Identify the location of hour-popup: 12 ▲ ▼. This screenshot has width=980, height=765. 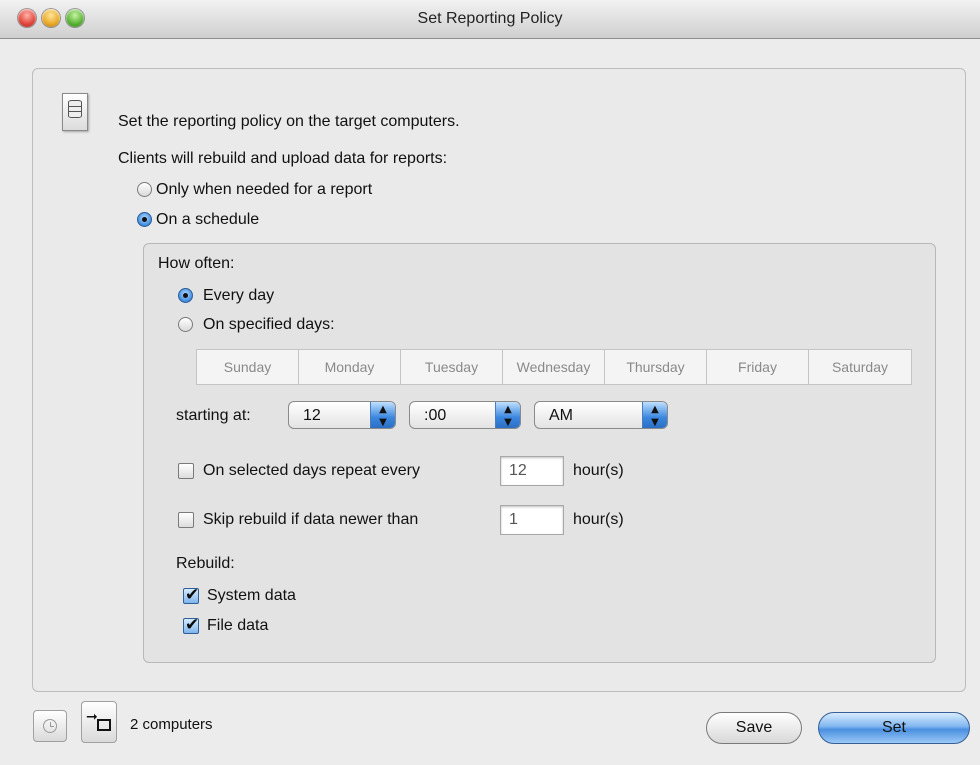
(342, 415).